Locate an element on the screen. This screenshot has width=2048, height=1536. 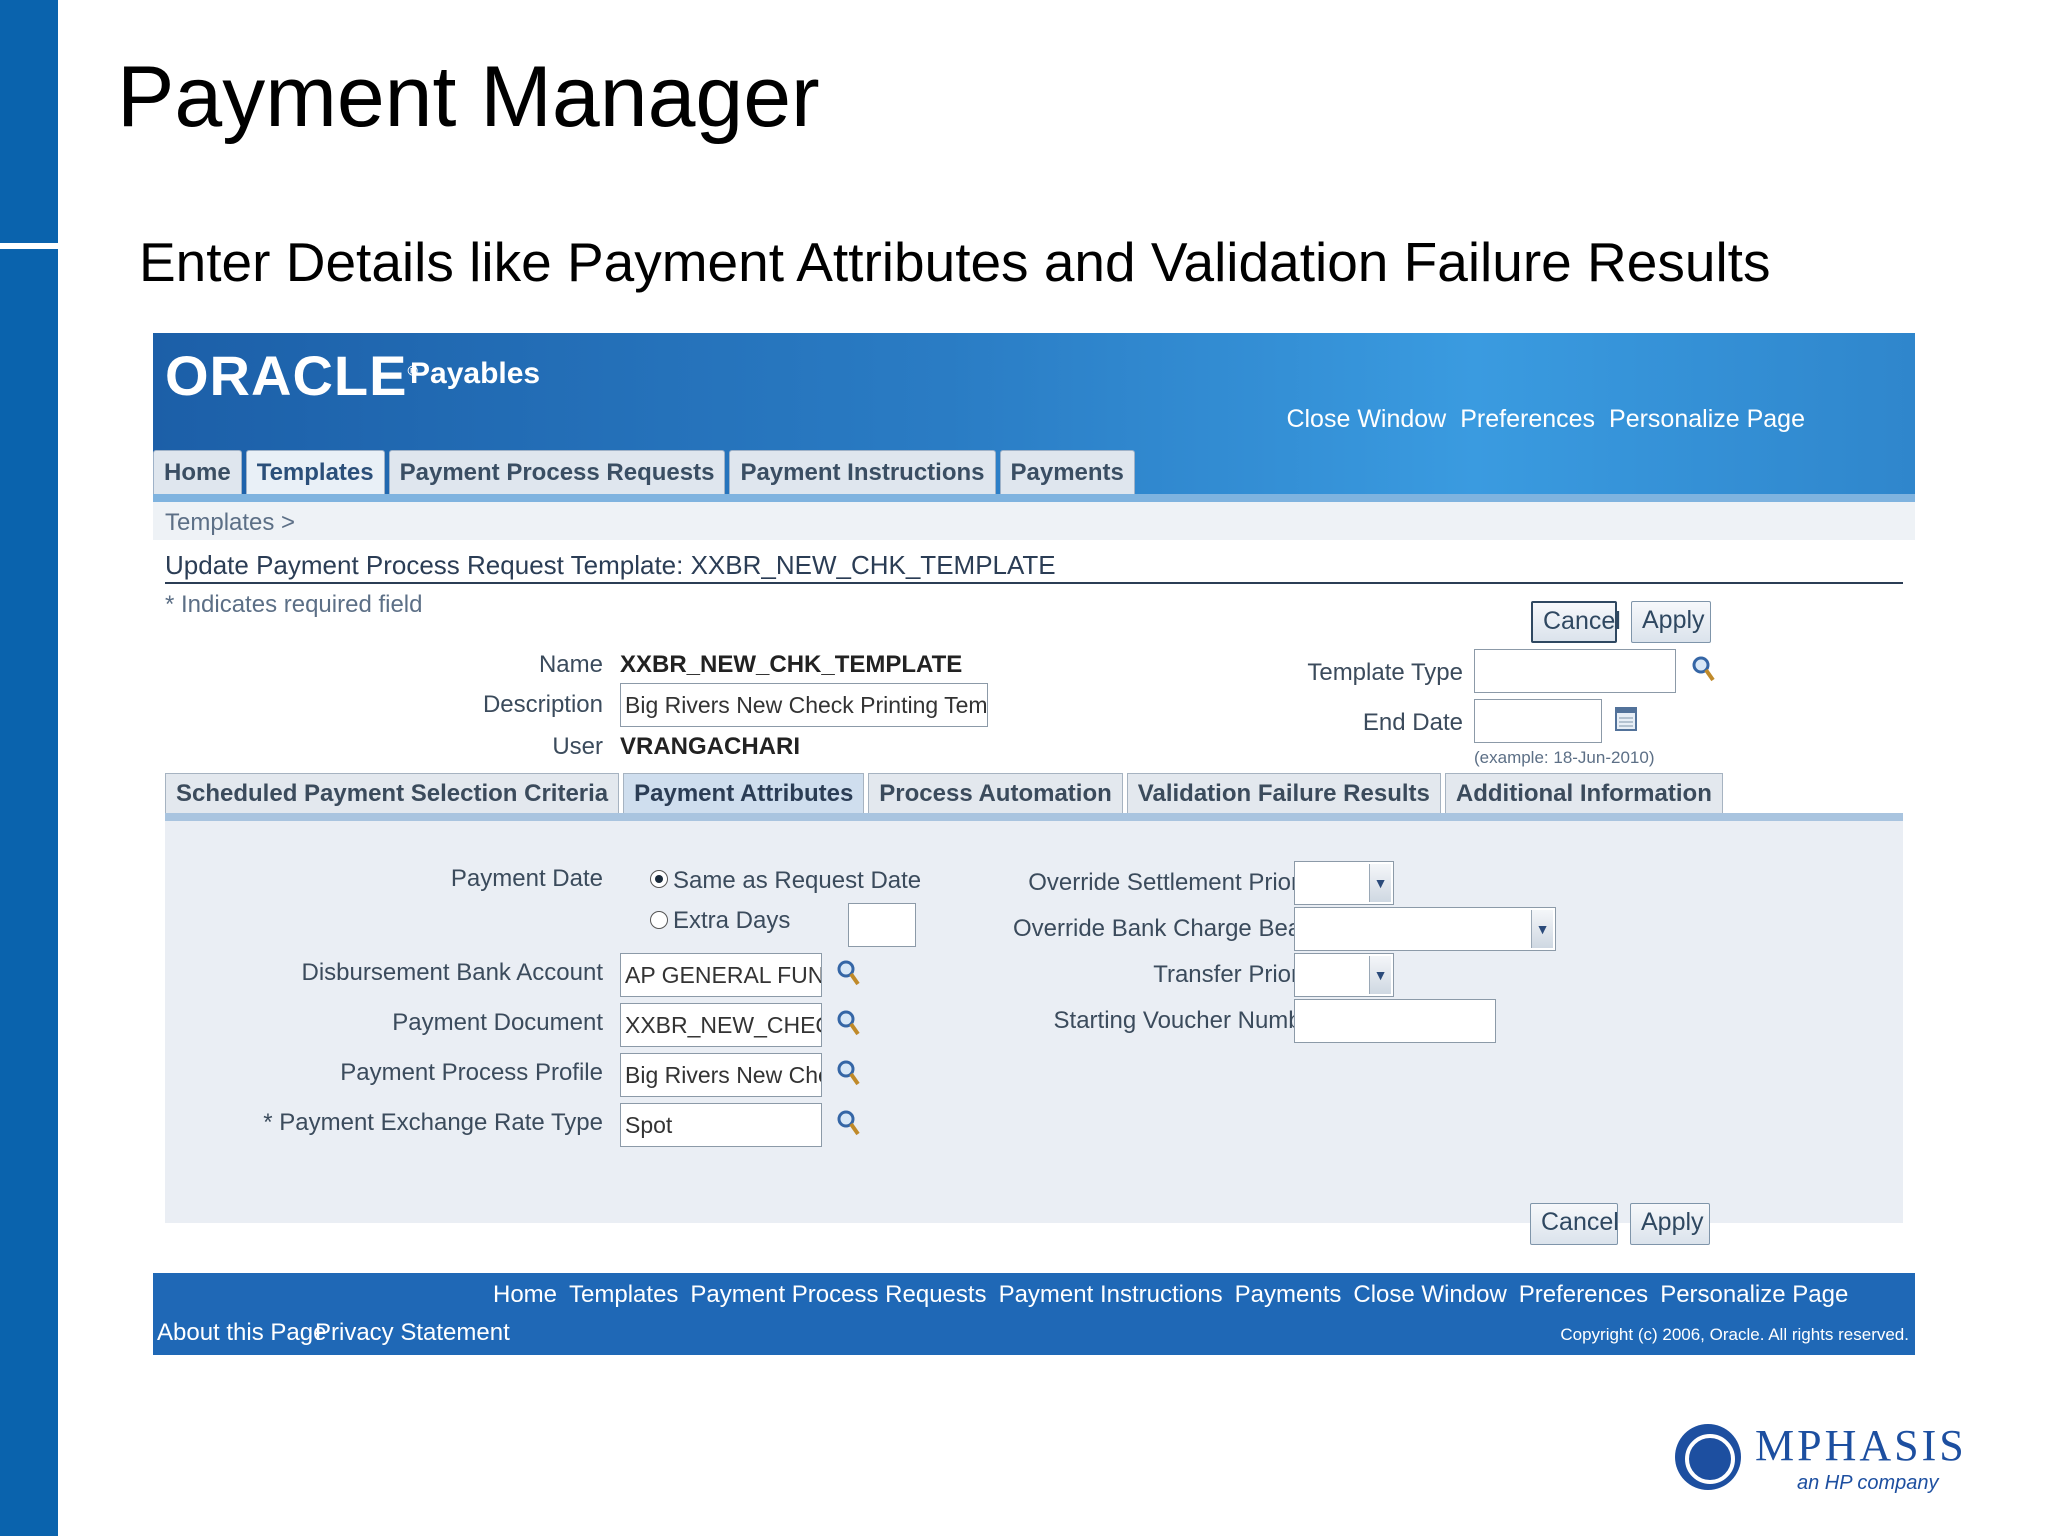
exchange-rate-search-icon is located at coordinates (848, 1123).